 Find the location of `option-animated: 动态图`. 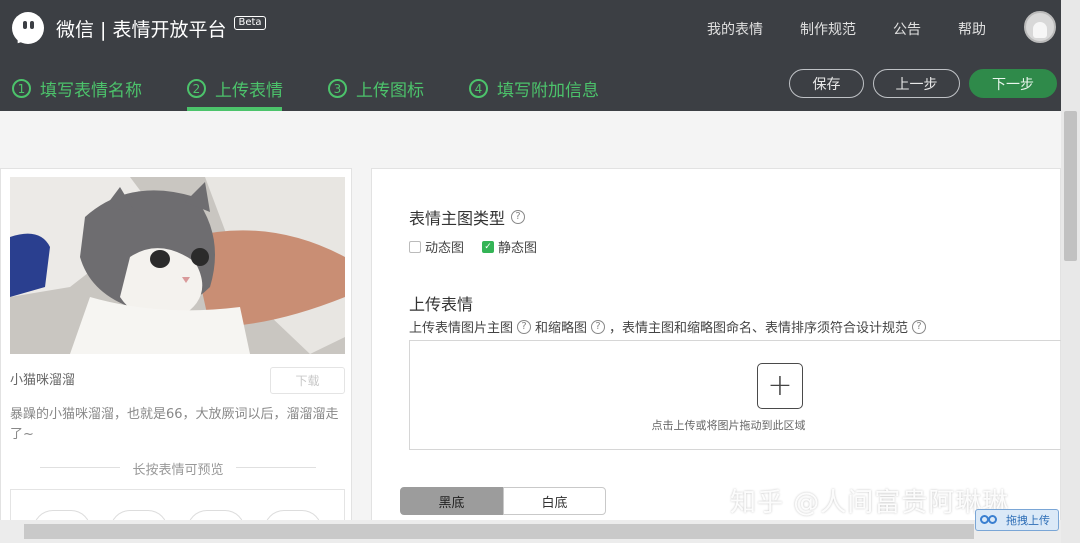

option-animated: 动态图 is located at coordinates (436, 246).